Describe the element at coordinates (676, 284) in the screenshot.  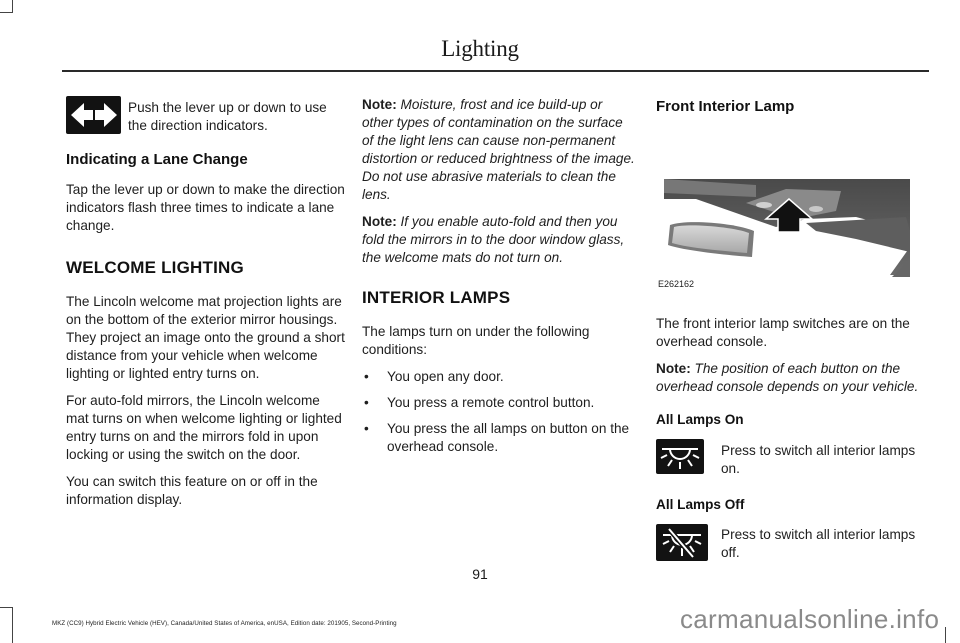
I see `figure-id: E262162` at that location.